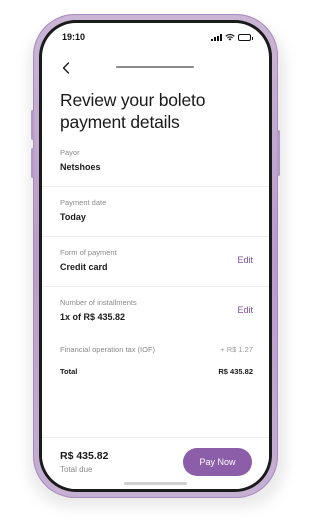 Image resolution: width=320 pixels, height=520 pixels. What do you see at coordinates (80, 167) in the screenshot?
I see `payor-value: Netshoes` at bounding box center [80, 167].